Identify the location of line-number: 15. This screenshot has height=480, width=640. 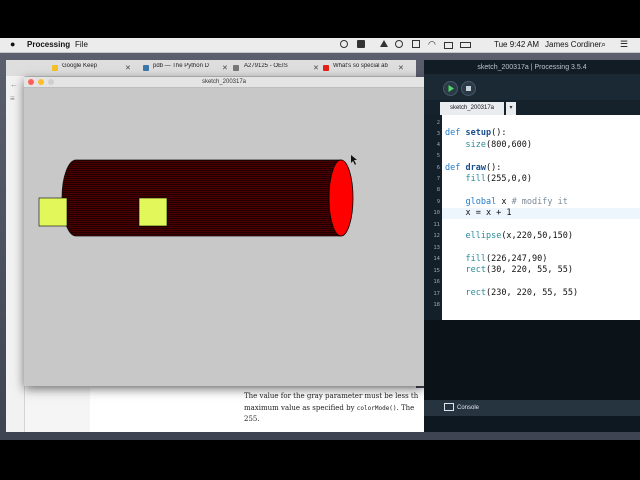
(436, 271).